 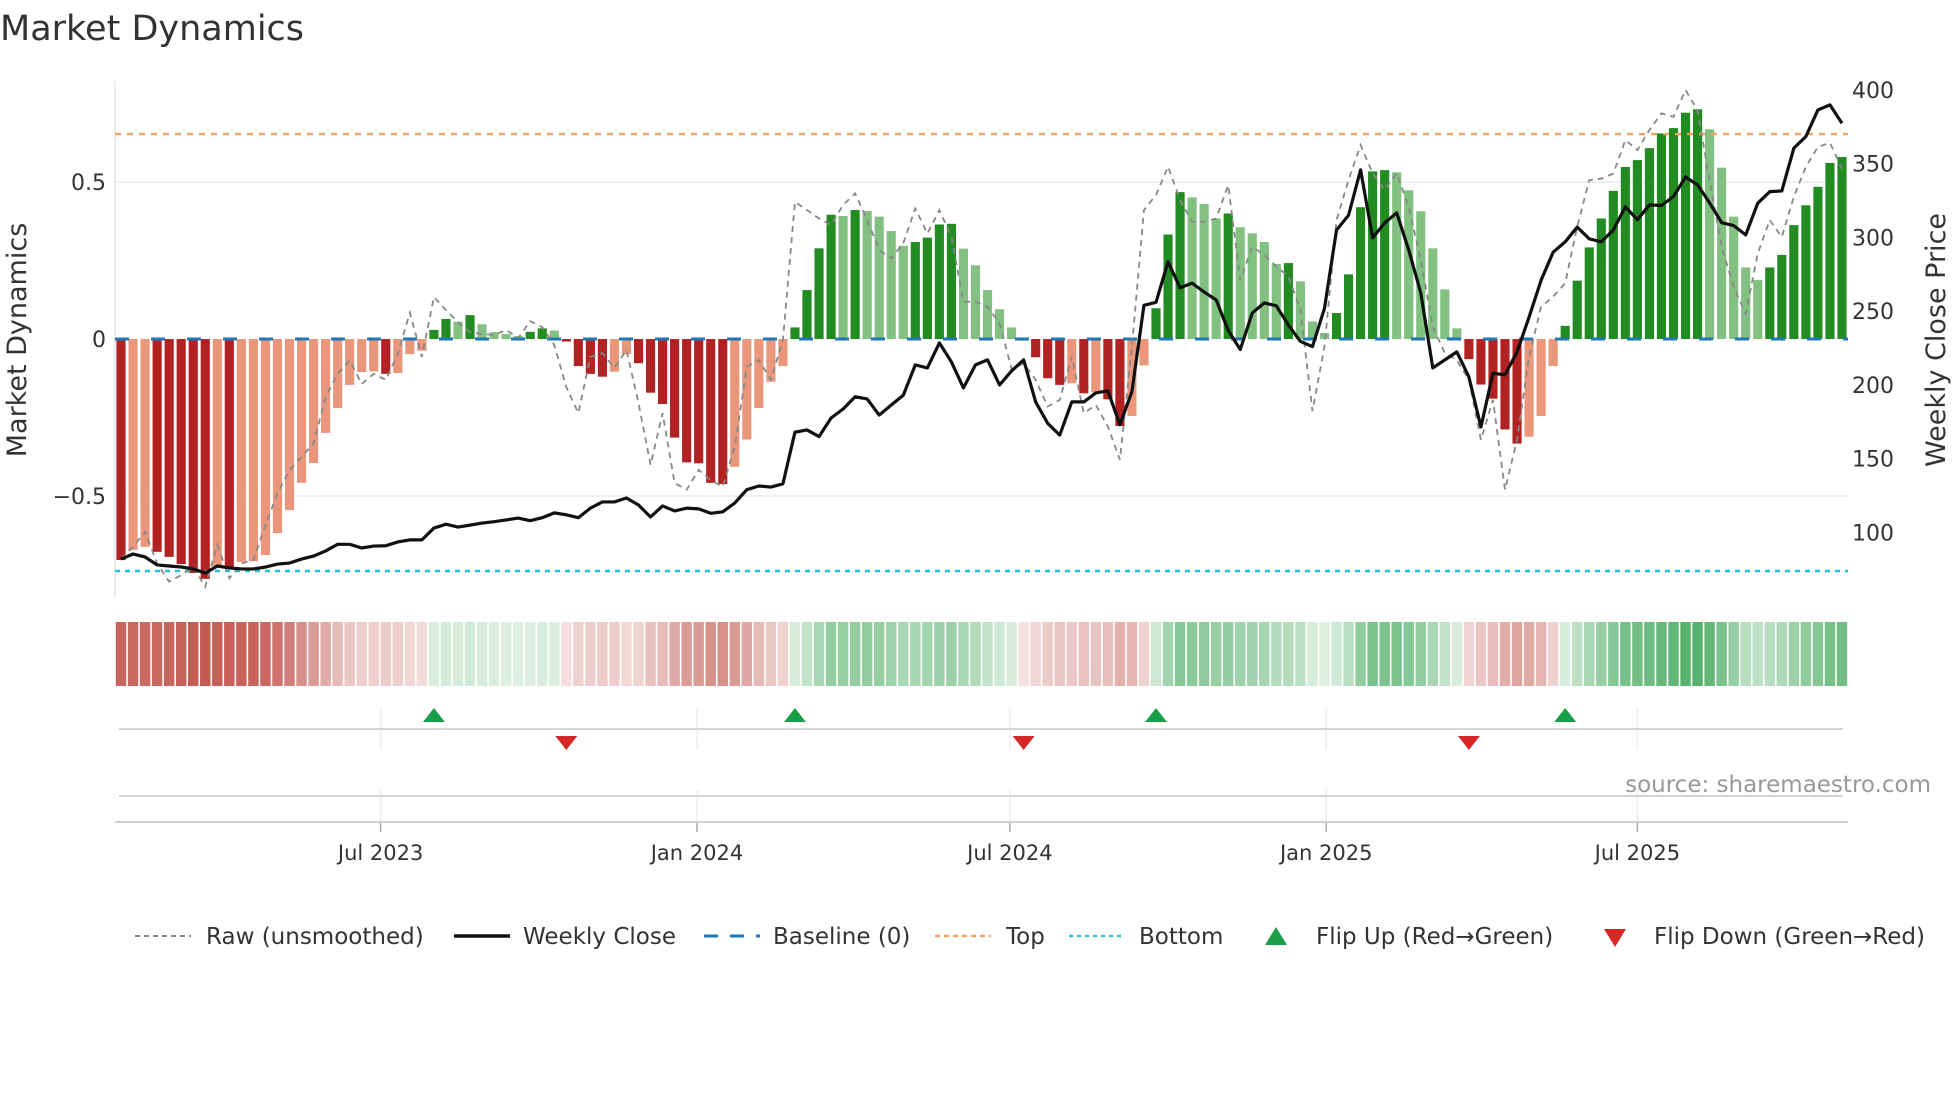 I want to click on legend-baseline-label: Baseline (0), so click(x=841, y=937).